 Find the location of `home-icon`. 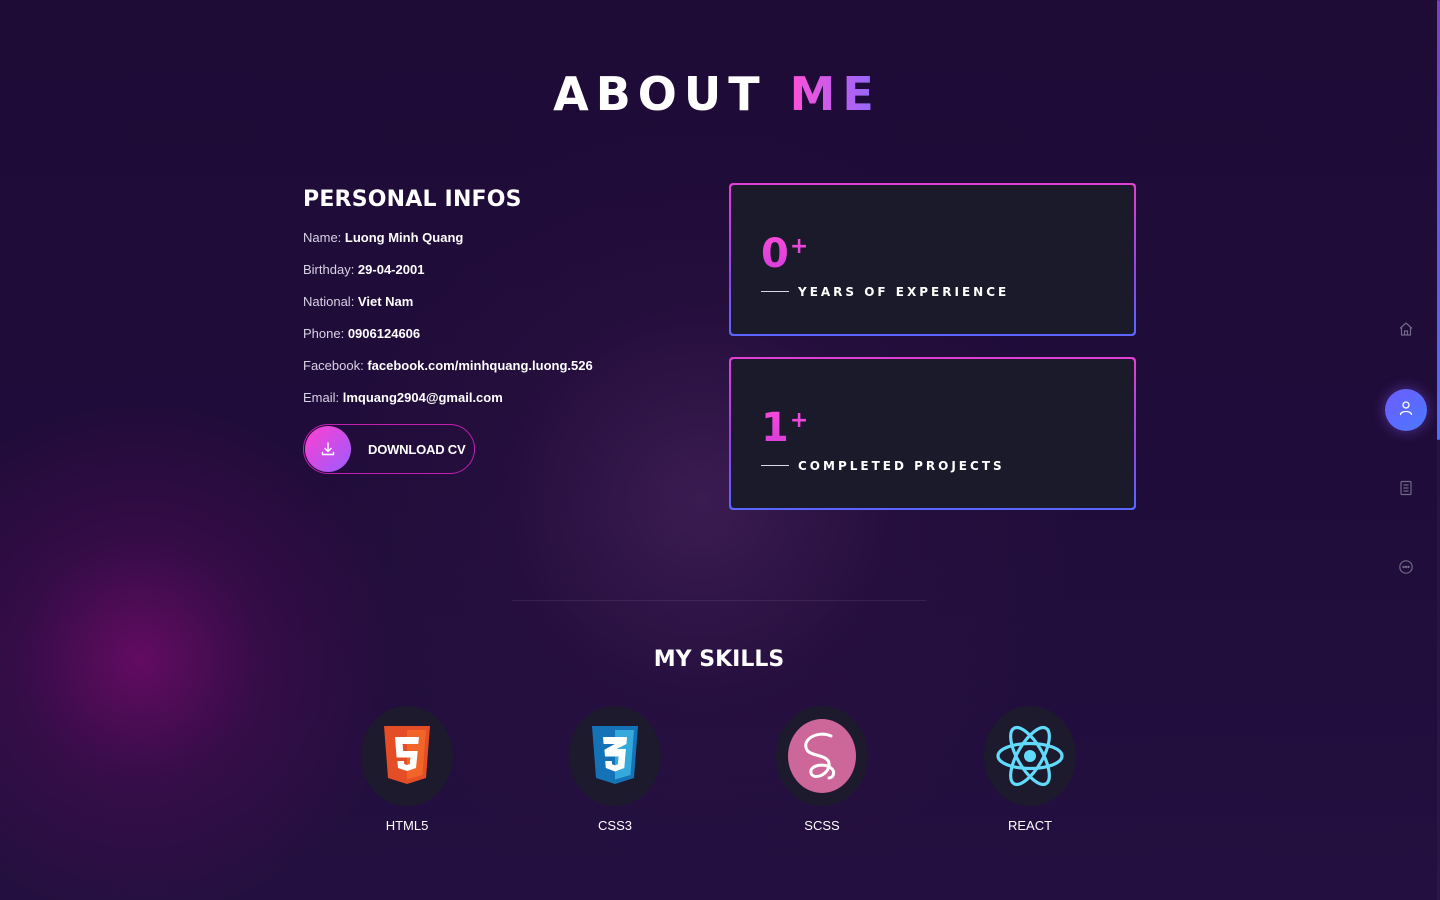

home-icon is located at coordinates (1406, 331).